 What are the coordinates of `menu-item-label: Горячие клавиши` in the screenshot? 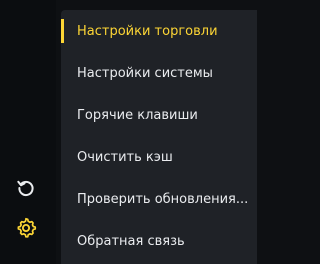 It's located at (137, 115).